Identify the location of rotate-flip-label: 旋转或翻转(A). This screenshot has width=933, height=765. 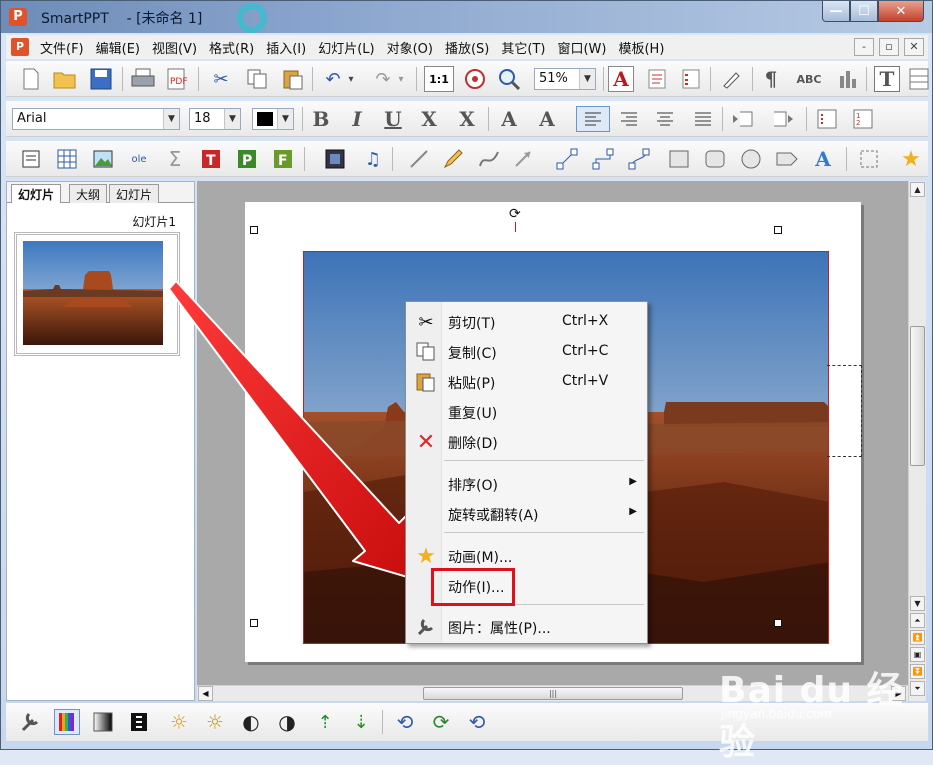
(493, 516).